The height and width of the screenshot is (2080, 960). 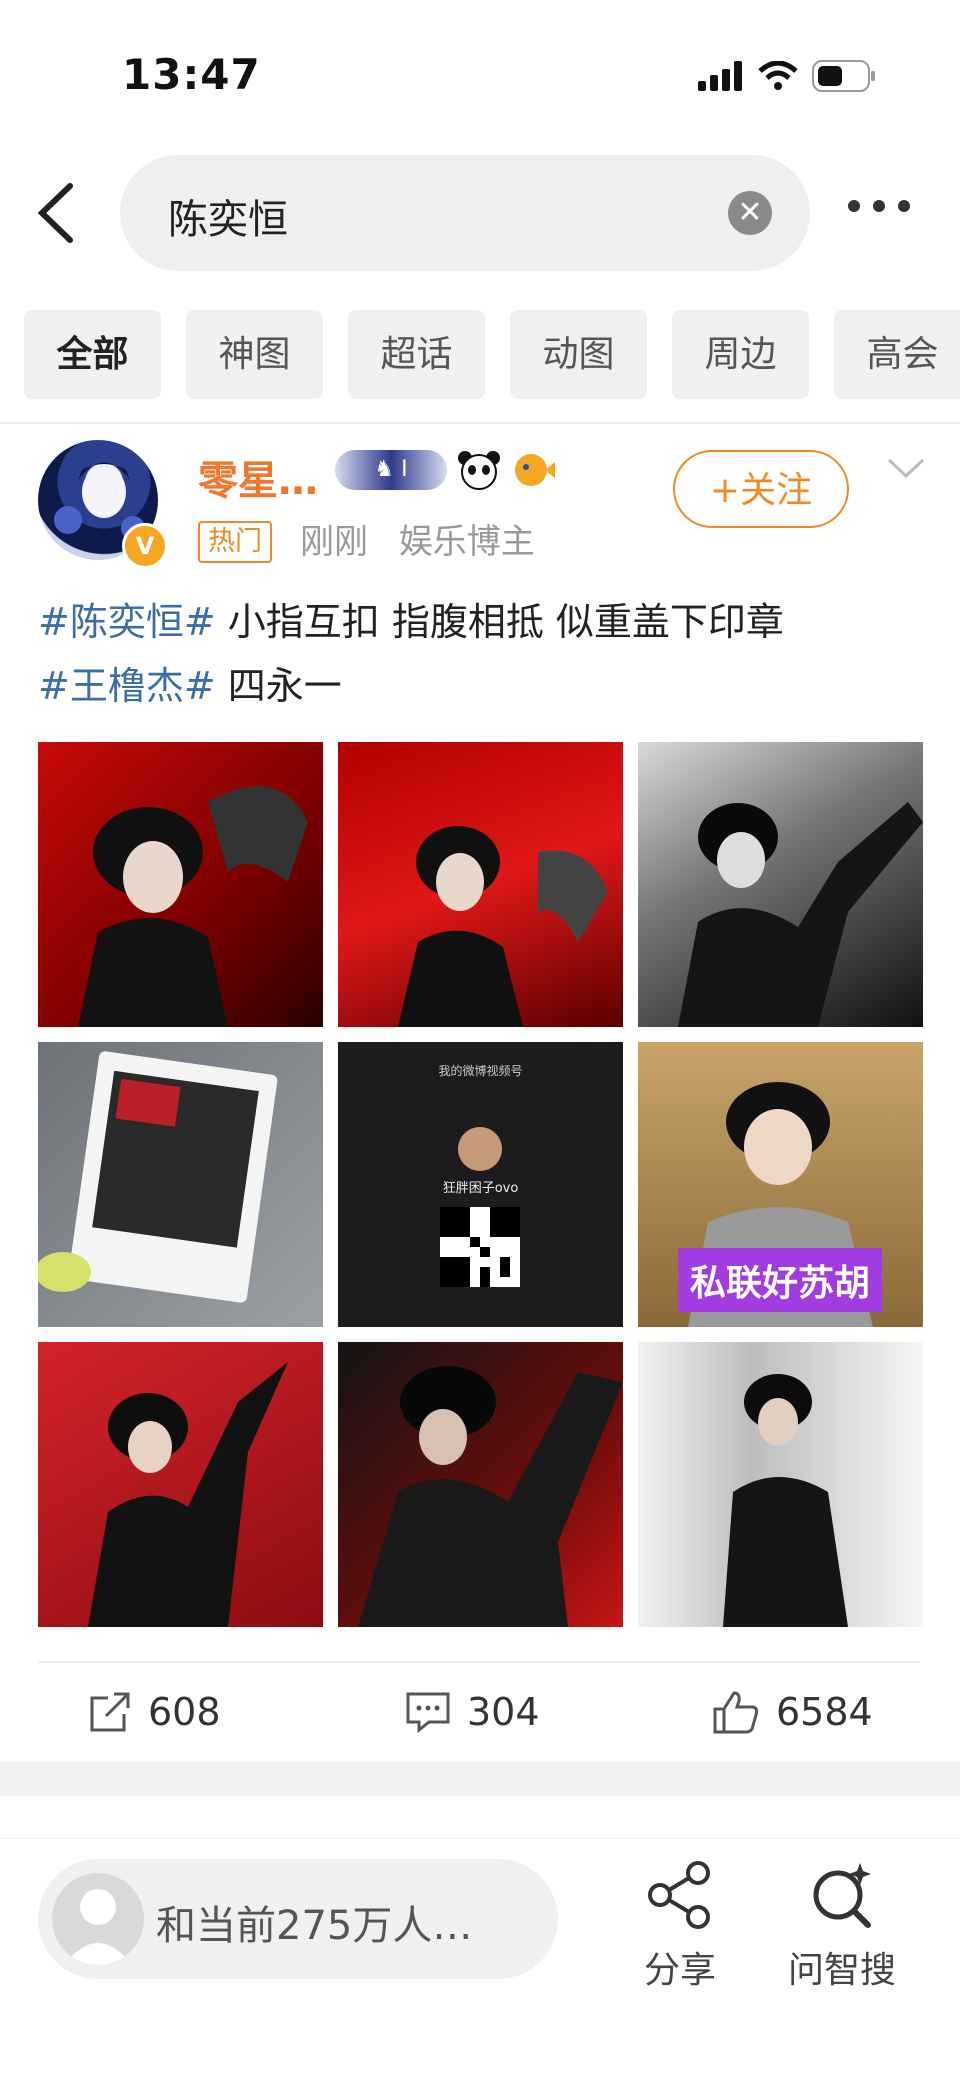 I want to click on verified-badge-icon: V, so click(x=145, y=546).